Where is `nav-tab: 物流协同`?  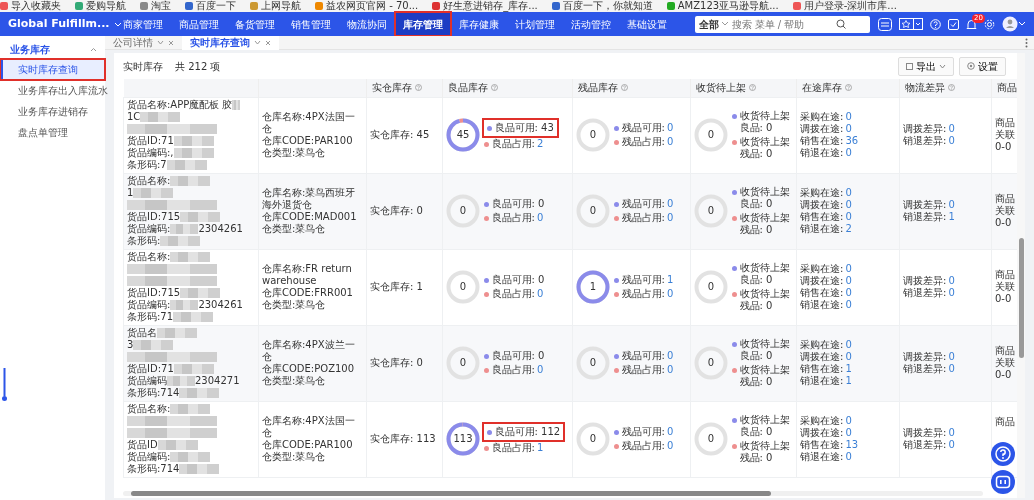
nav-tab: 物流协同 is located at coordinates (367, 24).